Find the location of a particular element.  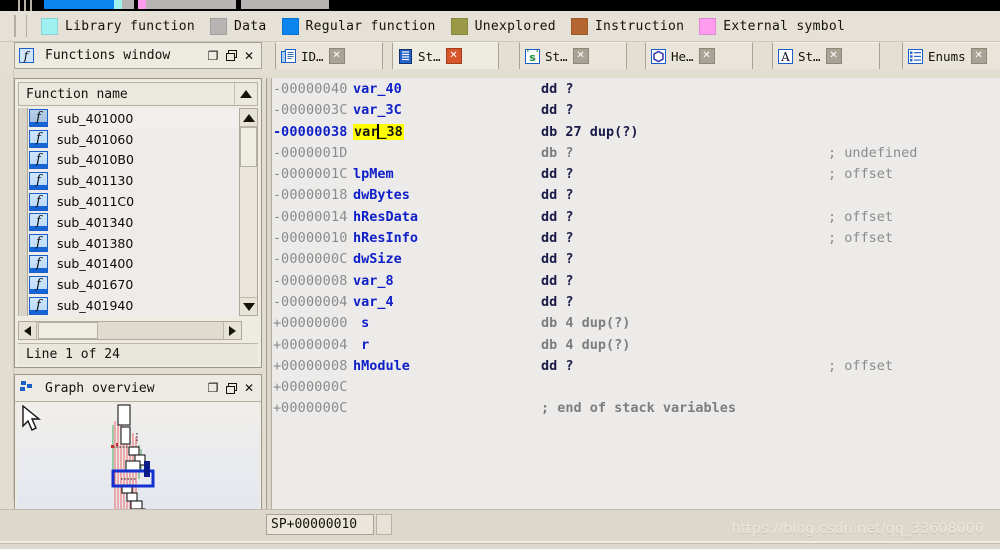

ida-view-tab: ID… ✕ is located at coordinates (329, 55).